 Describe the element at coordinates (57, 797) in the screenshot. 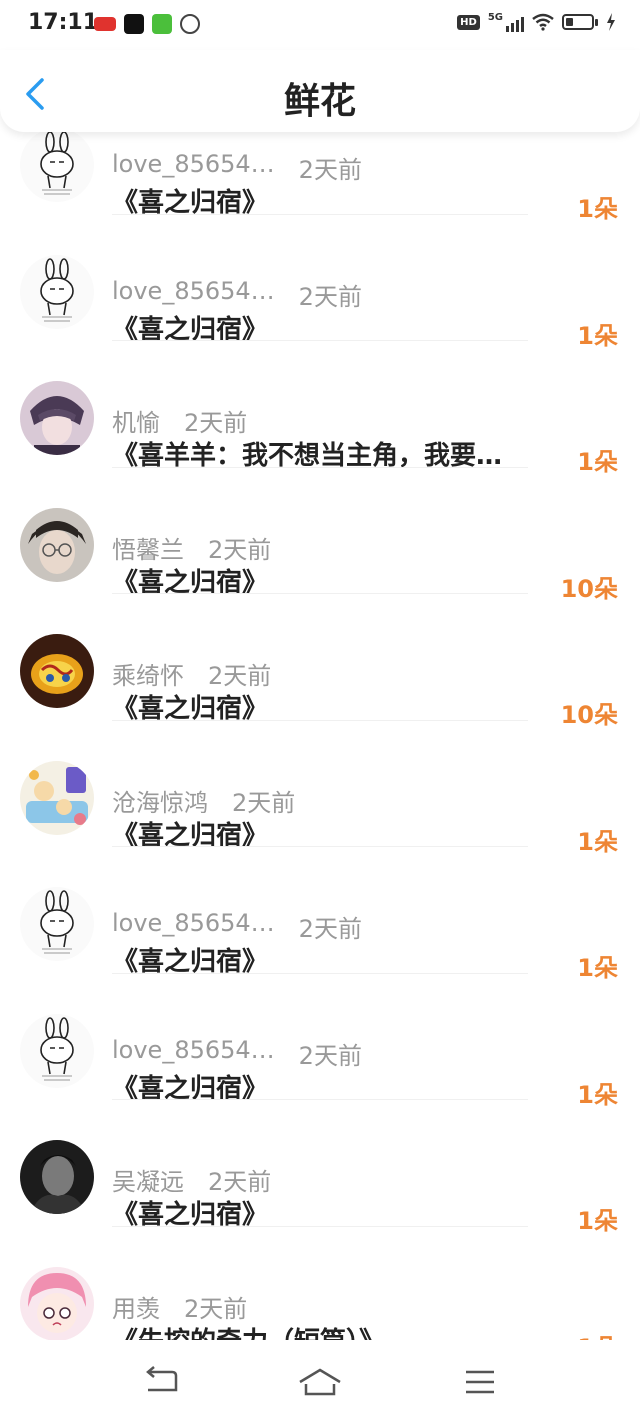

I see `cartoon-avatar` at that location.